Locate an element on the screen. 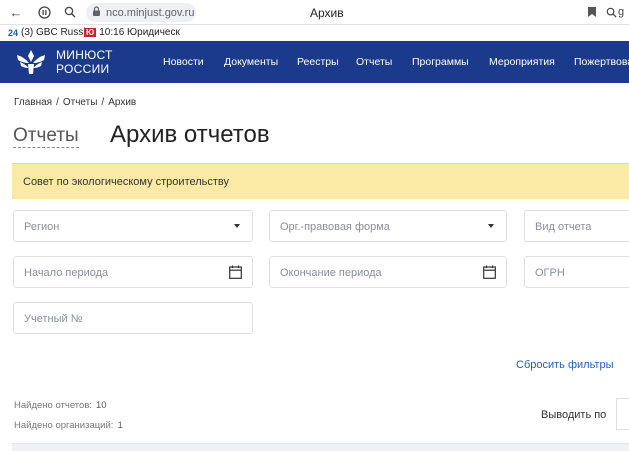  banner-text: Совет по экологическому строительству is located at coordinates (126, 182).